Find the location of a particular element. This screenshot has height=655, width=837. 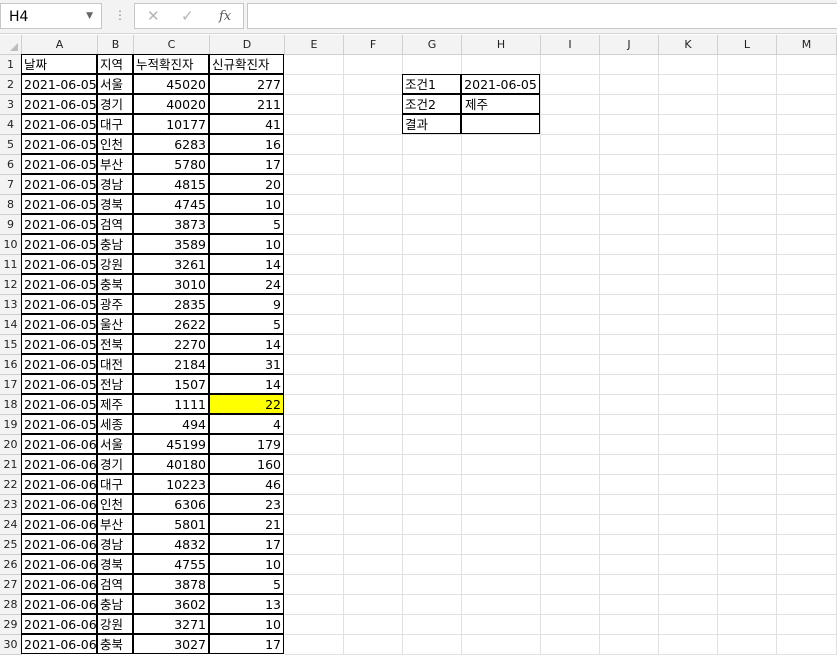

region-cell: 광주 is located at coordinates (115, 304).